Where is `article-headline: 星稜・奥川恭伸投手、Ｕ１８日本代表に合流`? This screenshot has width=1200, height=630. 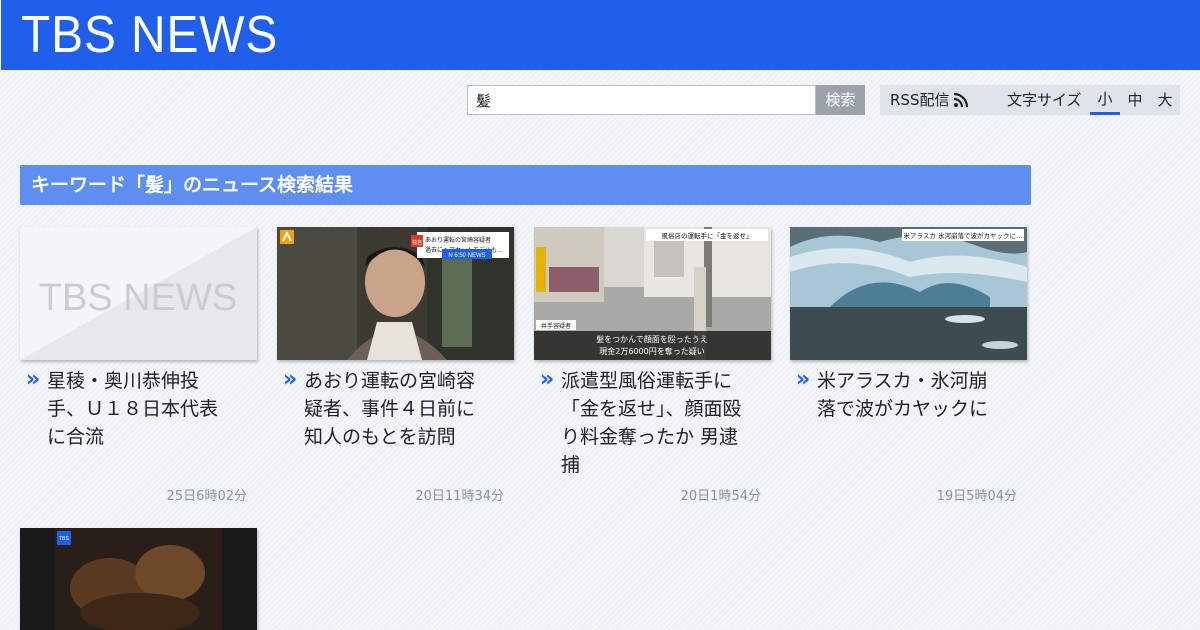 article-headline: 星稜・奥川恭伸投手、Ｕ１８日本代表に合流 is located at coordinates (139, 409).